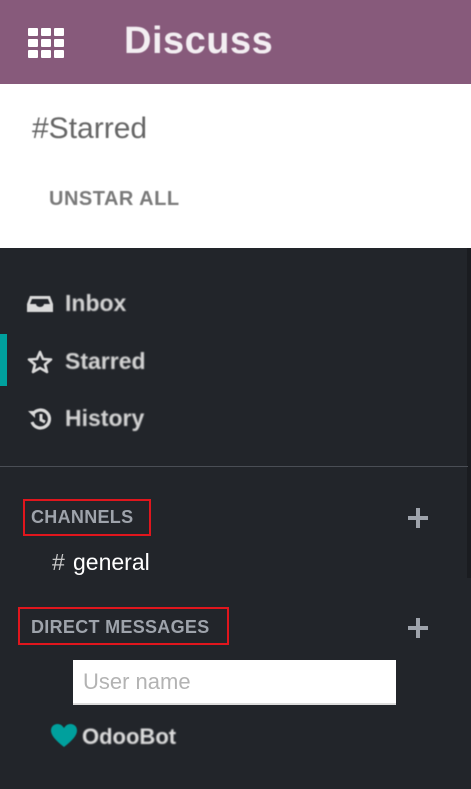  I want to click on app-title: Discuss, so click(199, 41).